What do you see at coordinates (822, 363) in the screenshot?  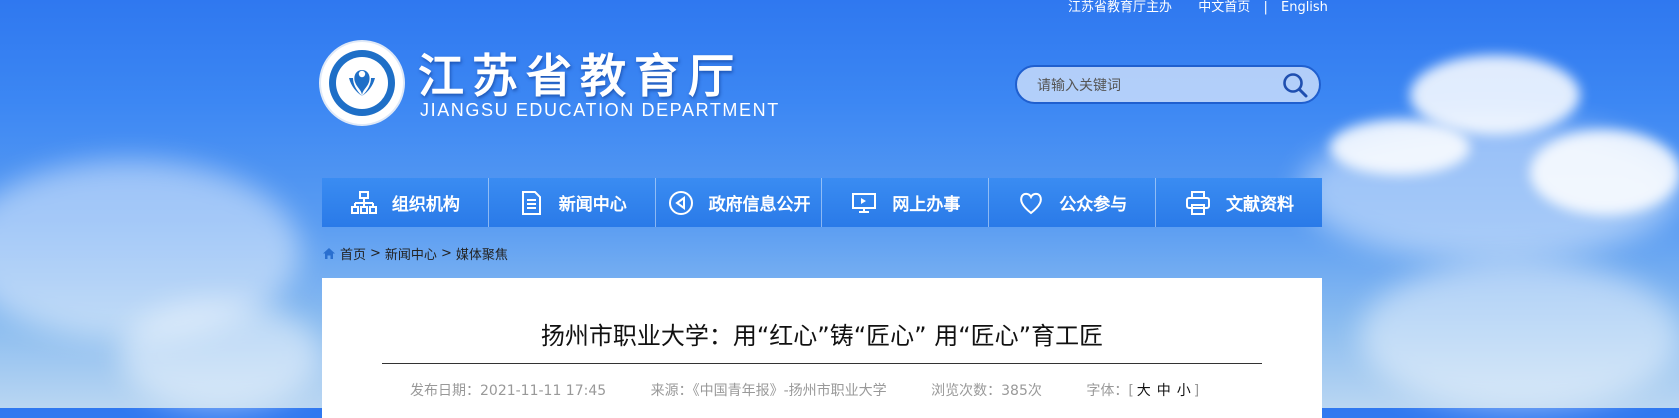 I see `title-divider` at bounding box center [822, 363].